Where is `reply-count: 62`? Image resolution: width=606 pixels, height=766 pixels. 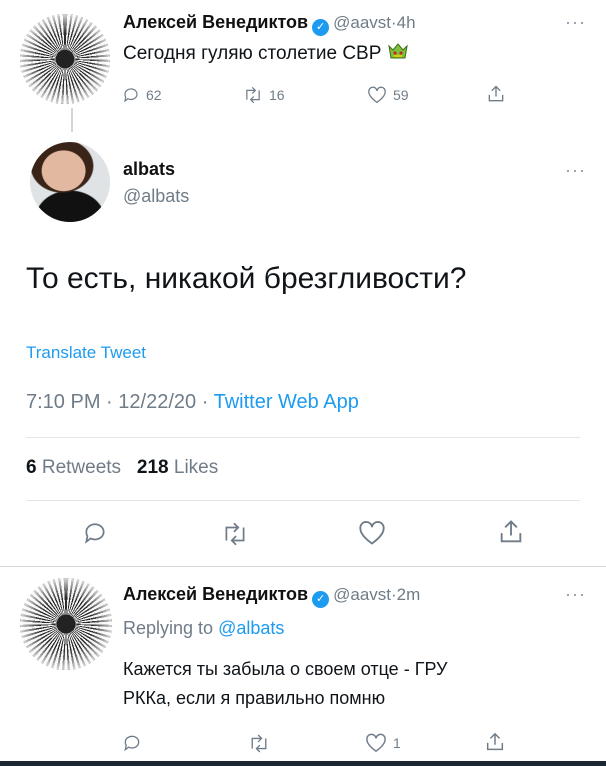 reply-count: 62 is located at coordinates (154, 95).